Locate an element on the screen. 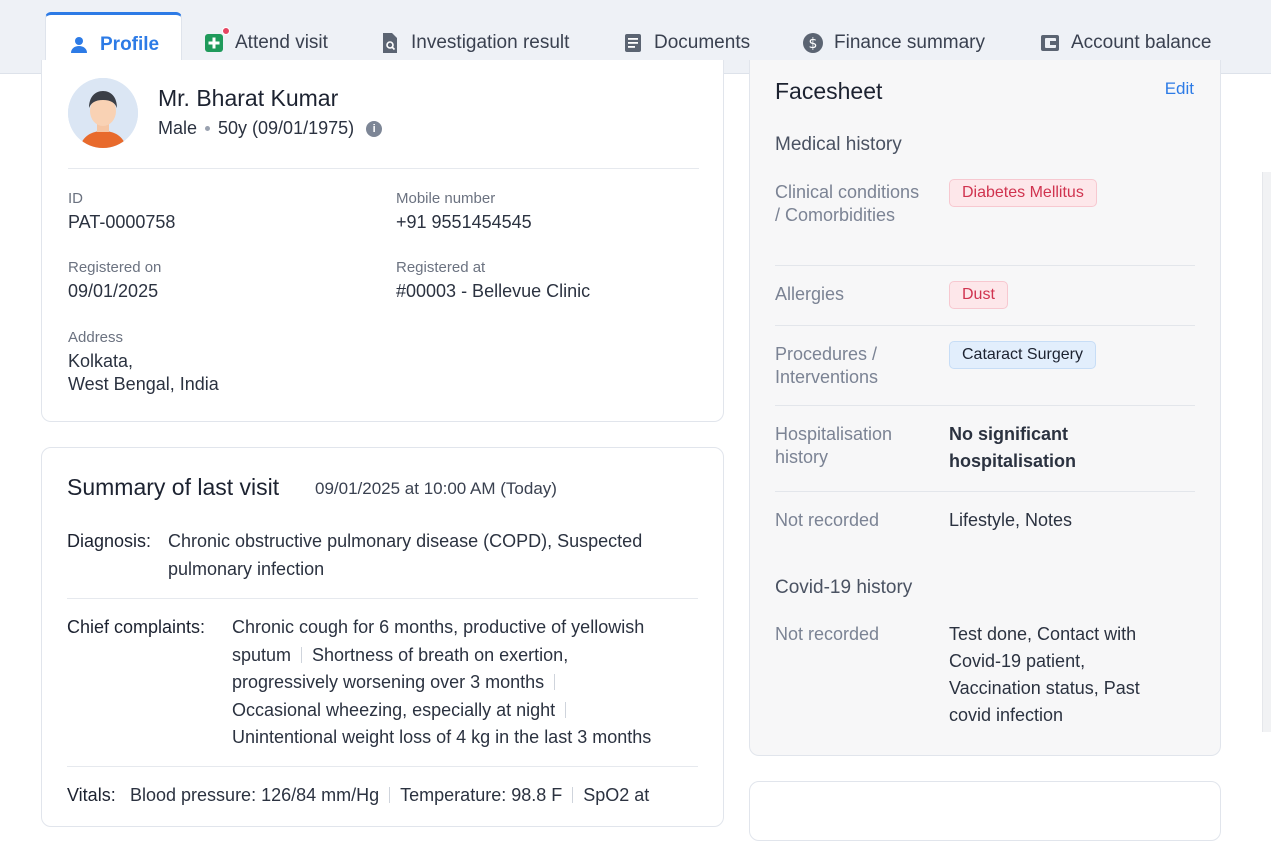 This screenshot has height=841, width=1271. registered-at-label: Registered at is located at coordinates (441, 267).